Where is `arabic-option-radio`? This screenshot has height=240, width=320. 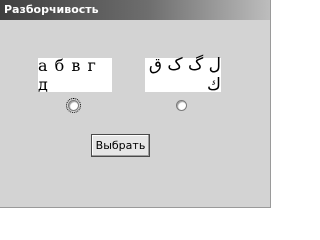 arabic-option-radio is located at coordinates (181, 105).